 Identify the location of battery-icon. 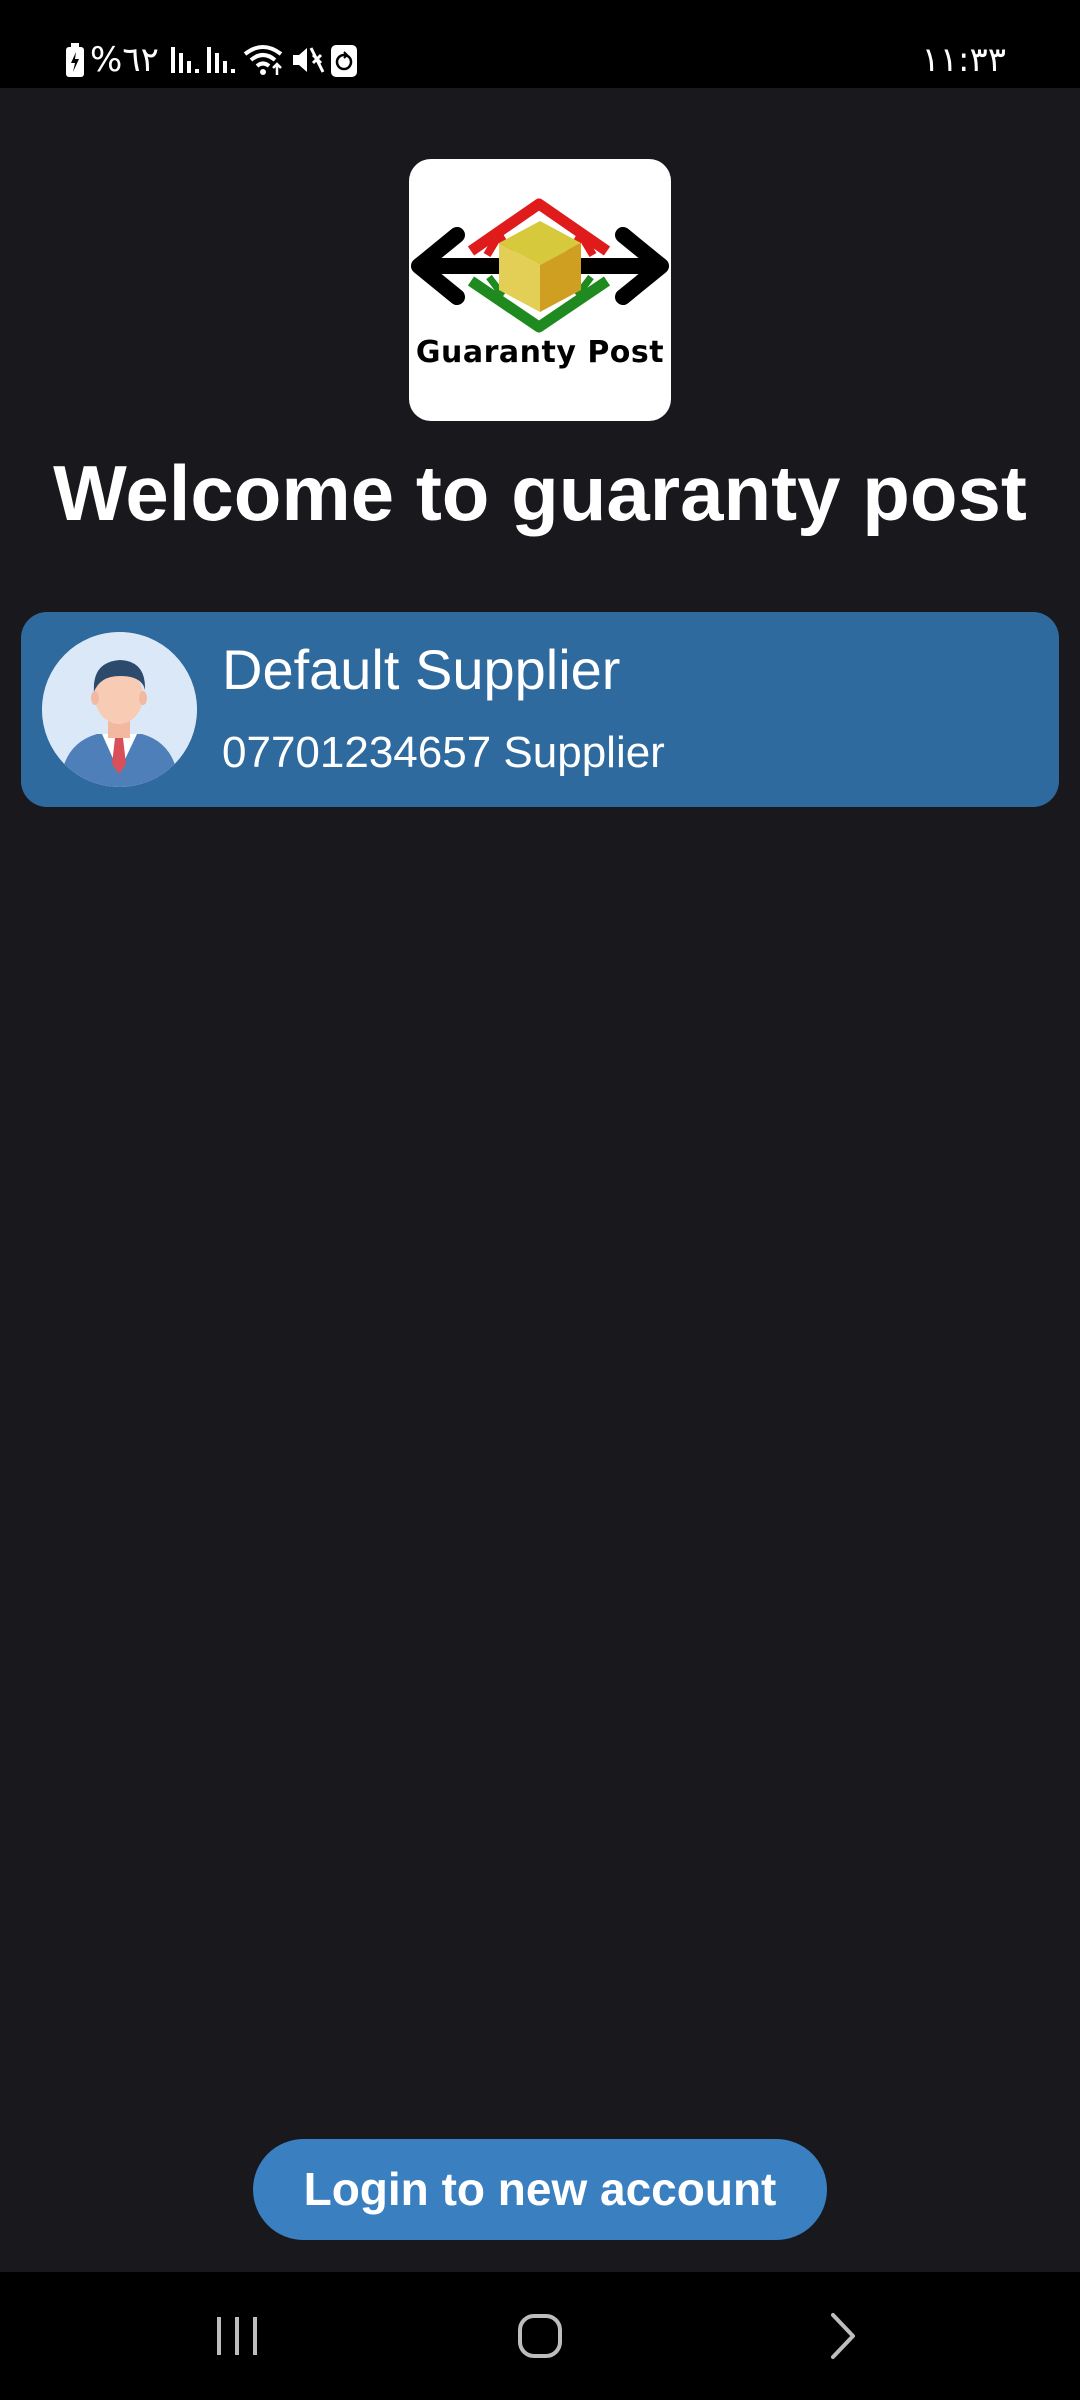
(75, 60).